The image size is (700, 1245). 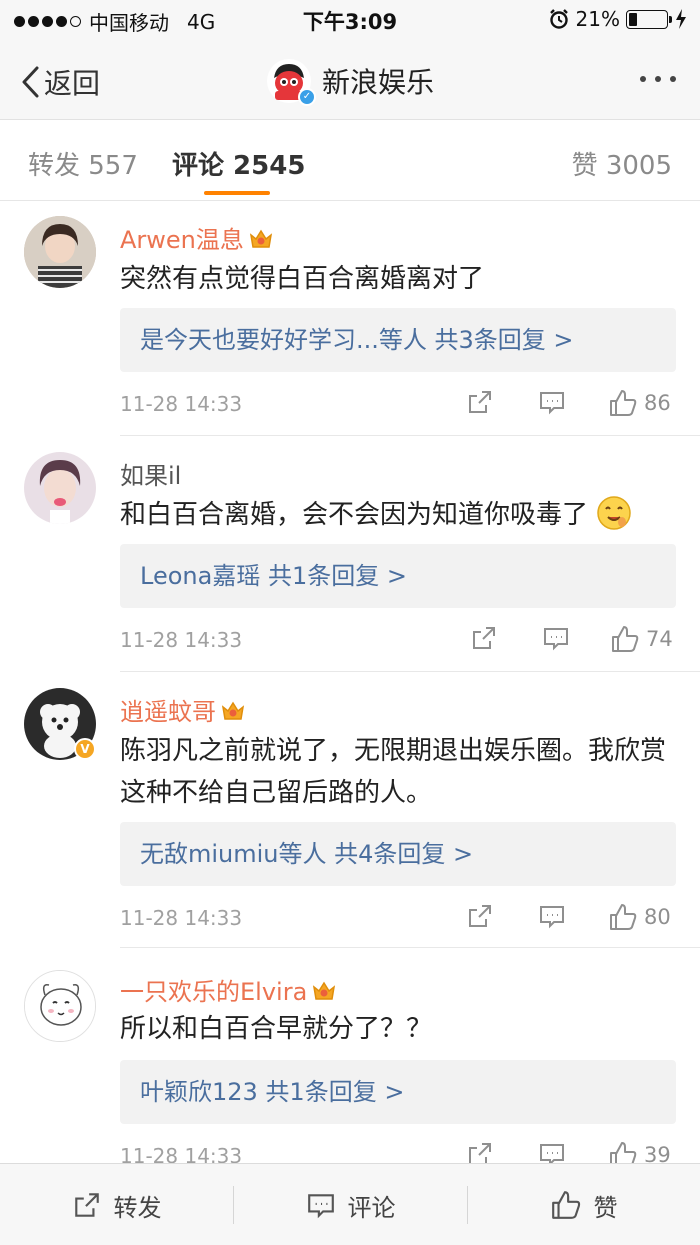 What do you see at coordinates (302, 279) in the screenshot?
I see `comment-text: 突然有点觉得白百合离婚离对了` at bounding box center [302, 279].